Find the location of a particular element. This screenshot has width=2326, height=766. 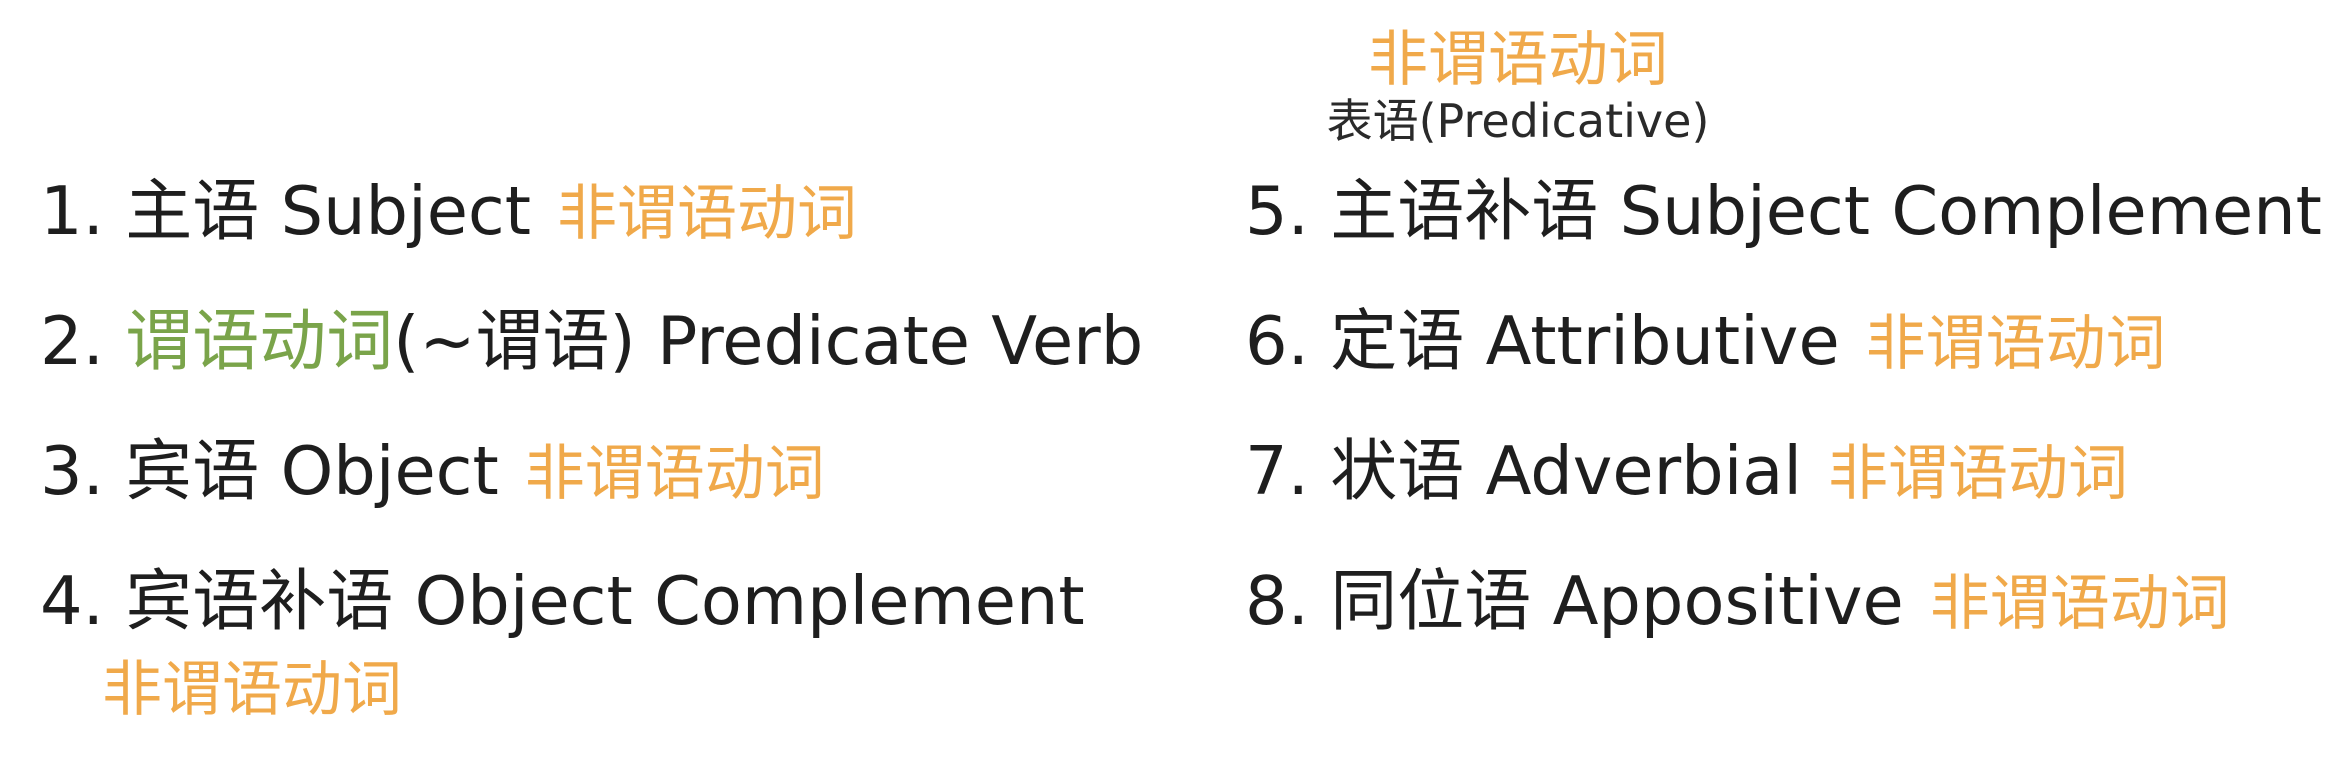

item-number: 3. is located at coordinates (72, 471).